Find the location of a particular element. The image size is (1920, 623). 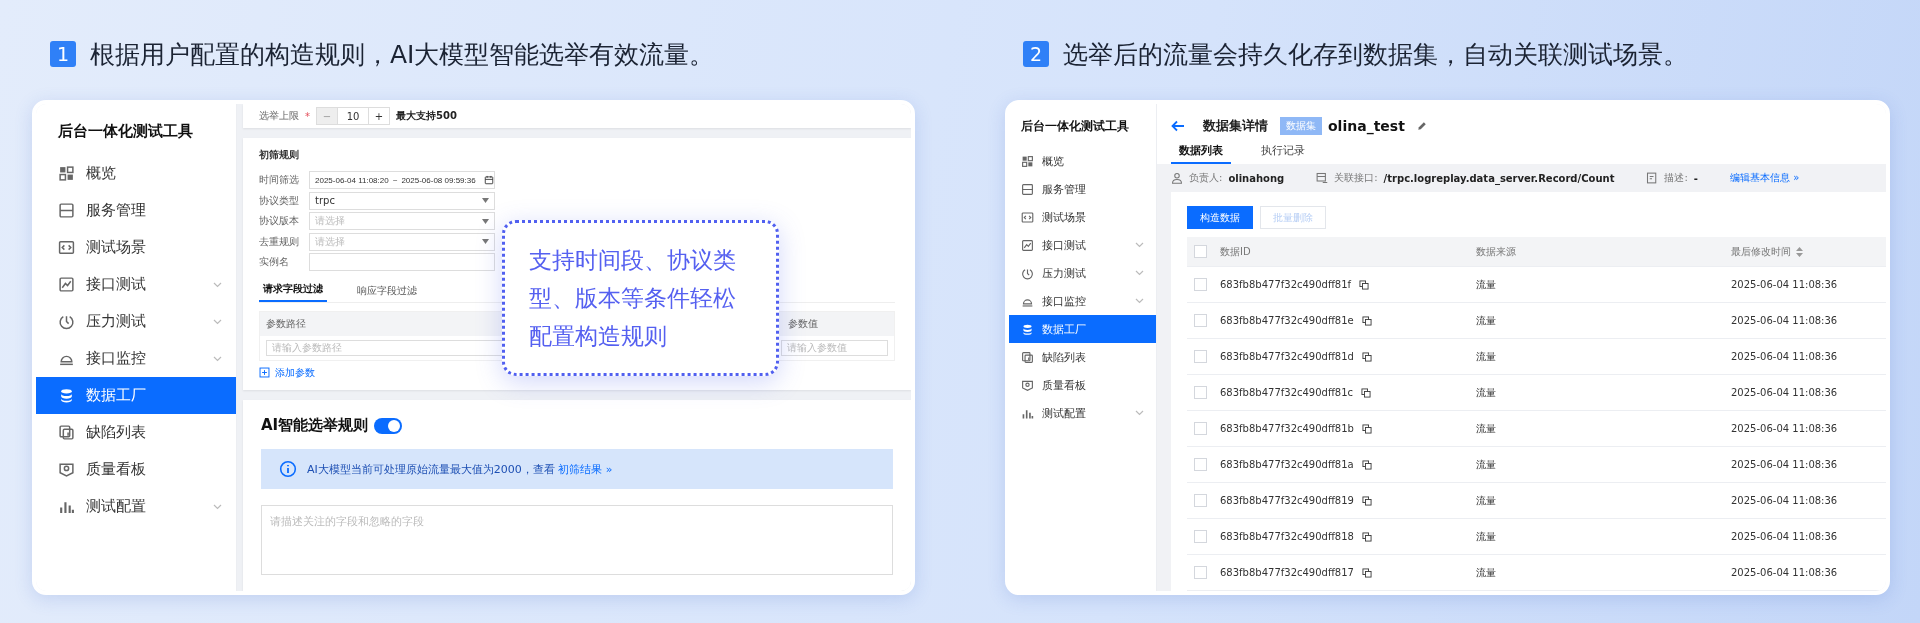

table-cell: 683fb8b477f32c490dff818 is located at coordinates (1287, 536).